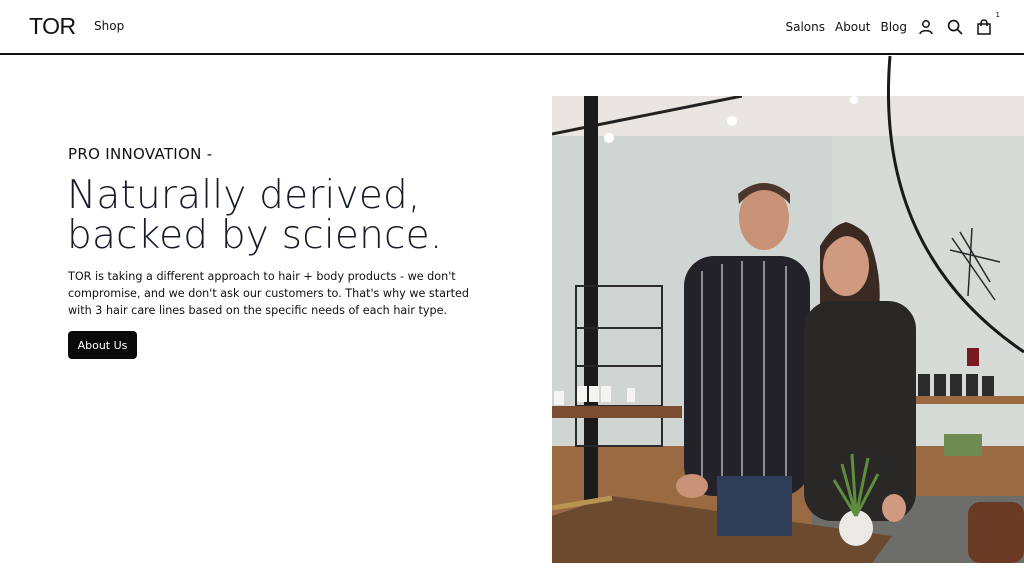  I want to click on headline-line-2: backed by science., so click(255, 235).